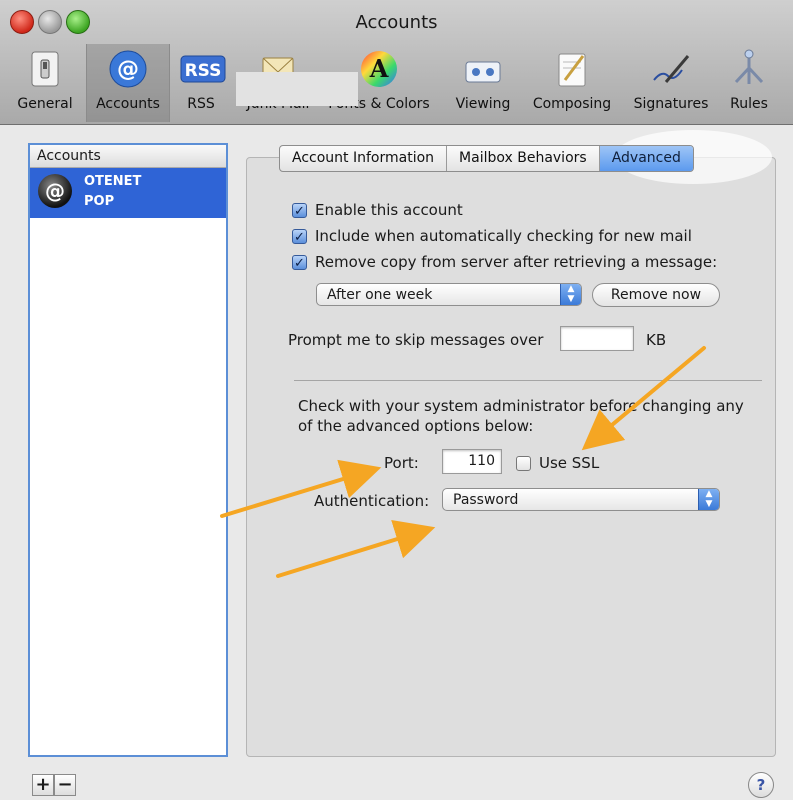 The width and height of the screenshot is (793, 800). I want to click on rss-icon: RSS, so click(203, 69).